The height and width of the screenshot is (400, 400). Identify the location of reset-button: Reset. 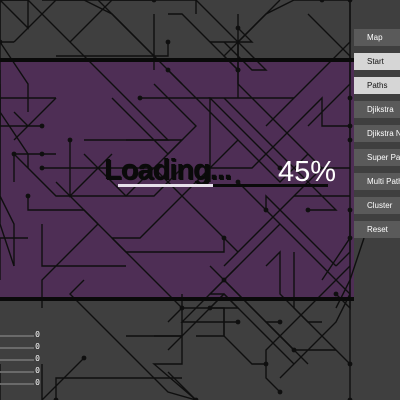
(377, 229).